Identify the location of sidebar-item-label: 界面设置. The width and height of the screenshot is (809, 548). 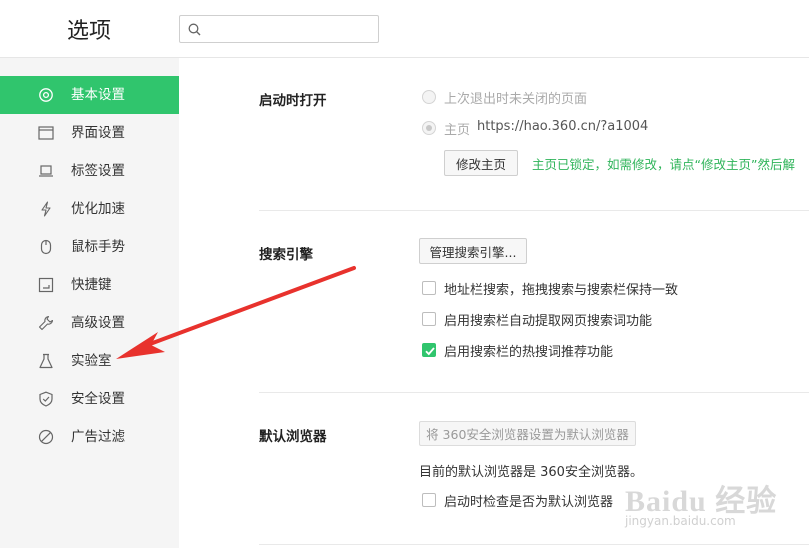
(98, 133).